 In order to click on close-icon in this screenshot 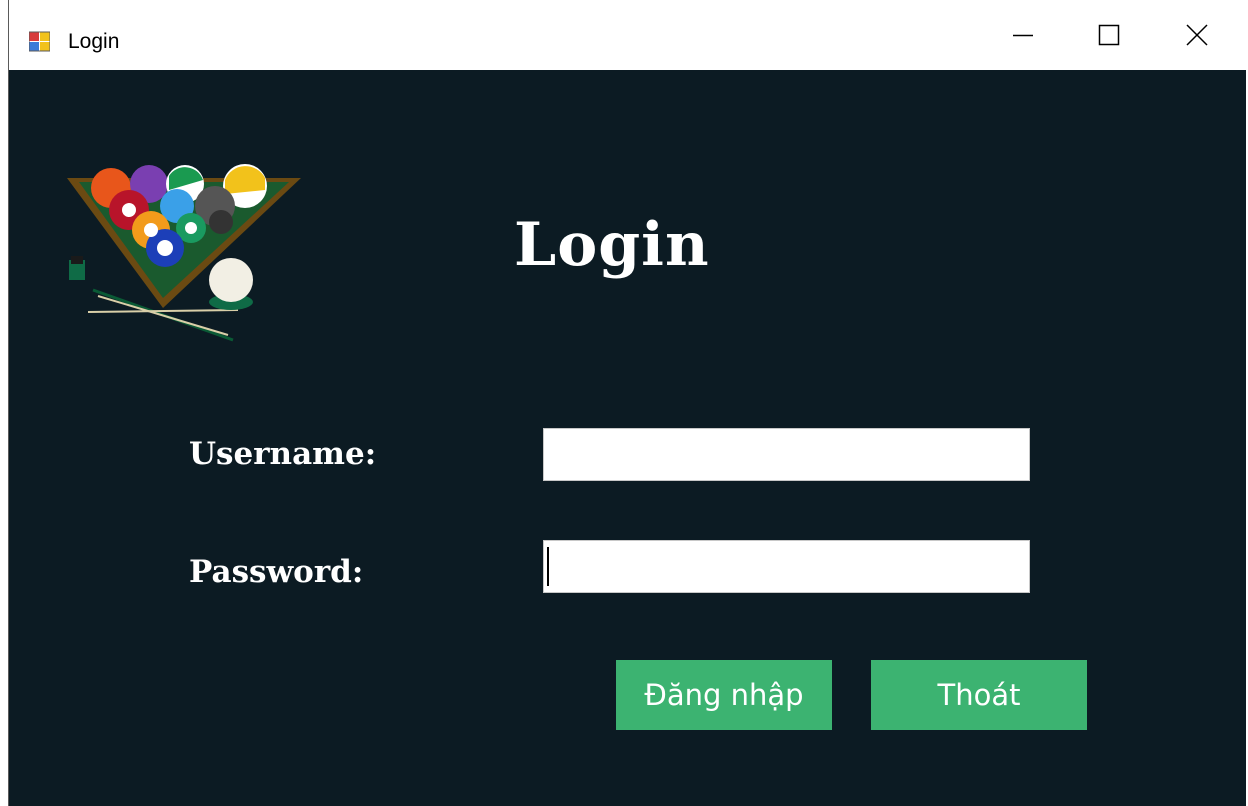, I will do `click(1197, 35)`.